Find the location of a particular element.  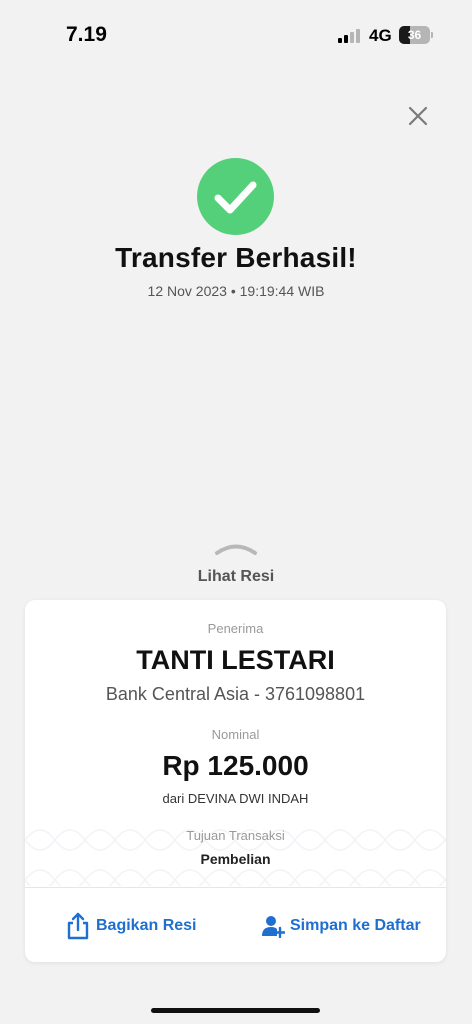

success-badge is located at coordinates (235, 196).